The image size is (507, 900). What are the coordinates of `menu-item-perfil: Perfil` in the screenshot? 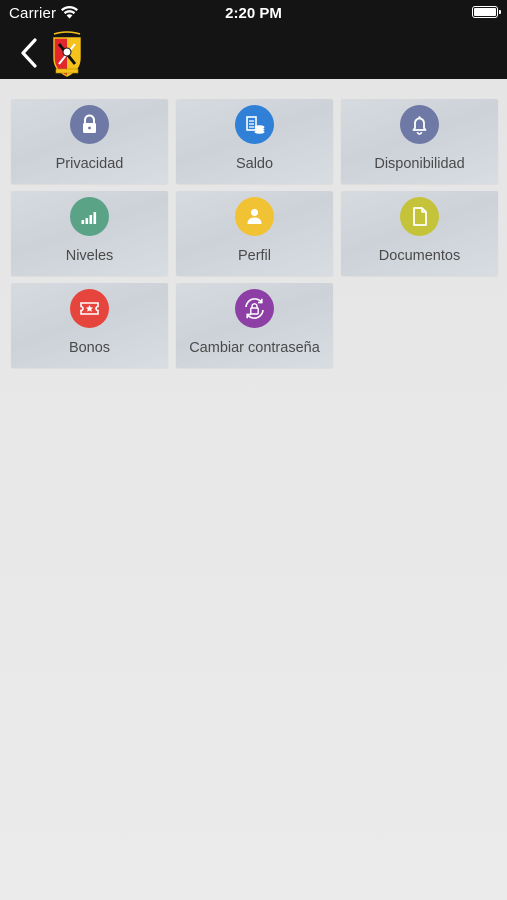 It's located at (254, 233).